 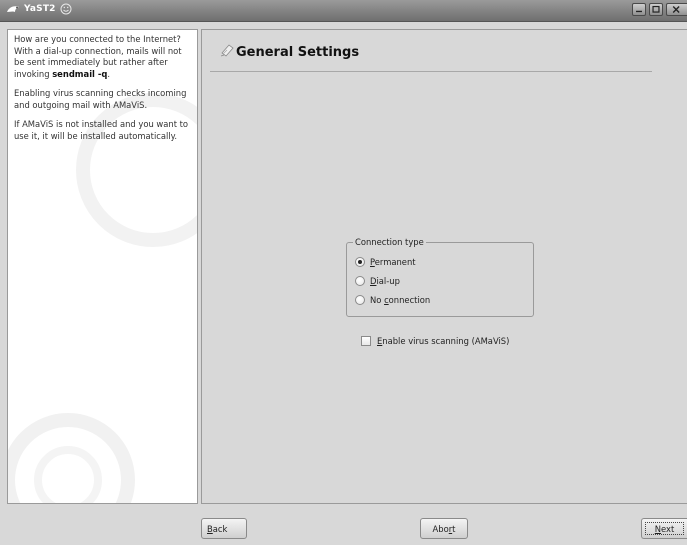 I want to click on minimize-icon, so click(x=639, y=11).